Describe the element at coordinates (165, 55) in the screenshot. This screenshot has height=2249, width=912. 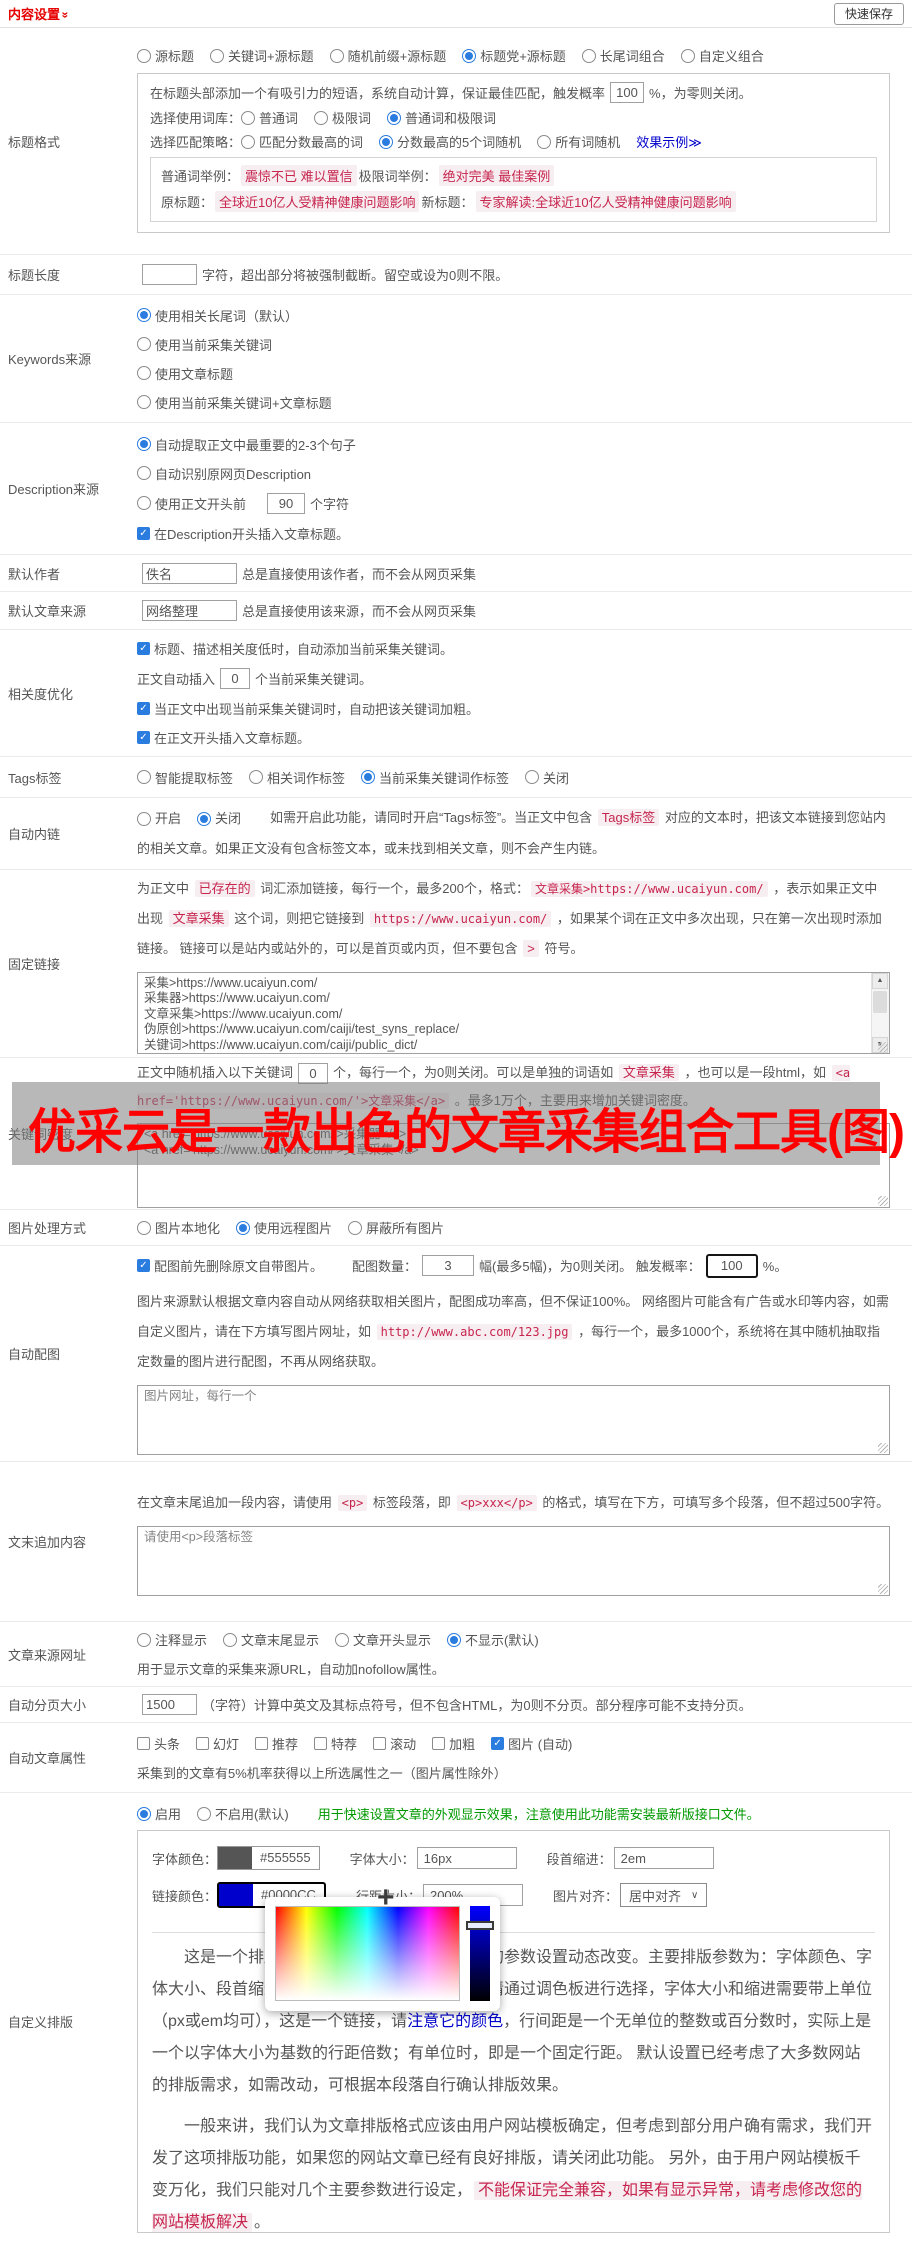
I see `radio-option: 源标题` at that location.